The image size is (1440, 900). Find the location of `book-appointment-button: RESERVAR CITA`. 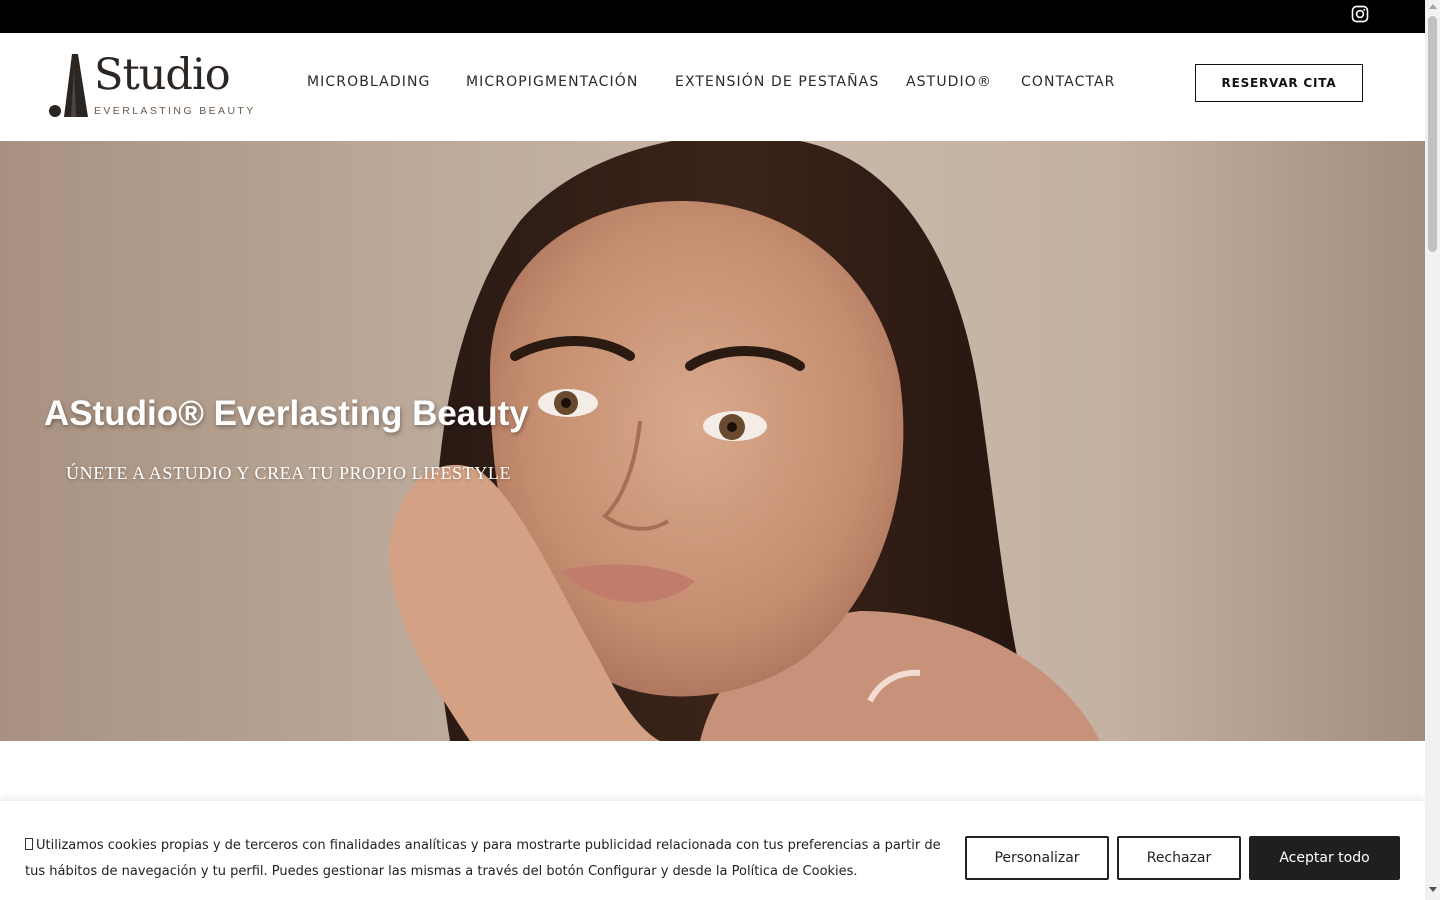

book-appointment-button: RESERVAR CITA is located at coordinates (1279, 83).